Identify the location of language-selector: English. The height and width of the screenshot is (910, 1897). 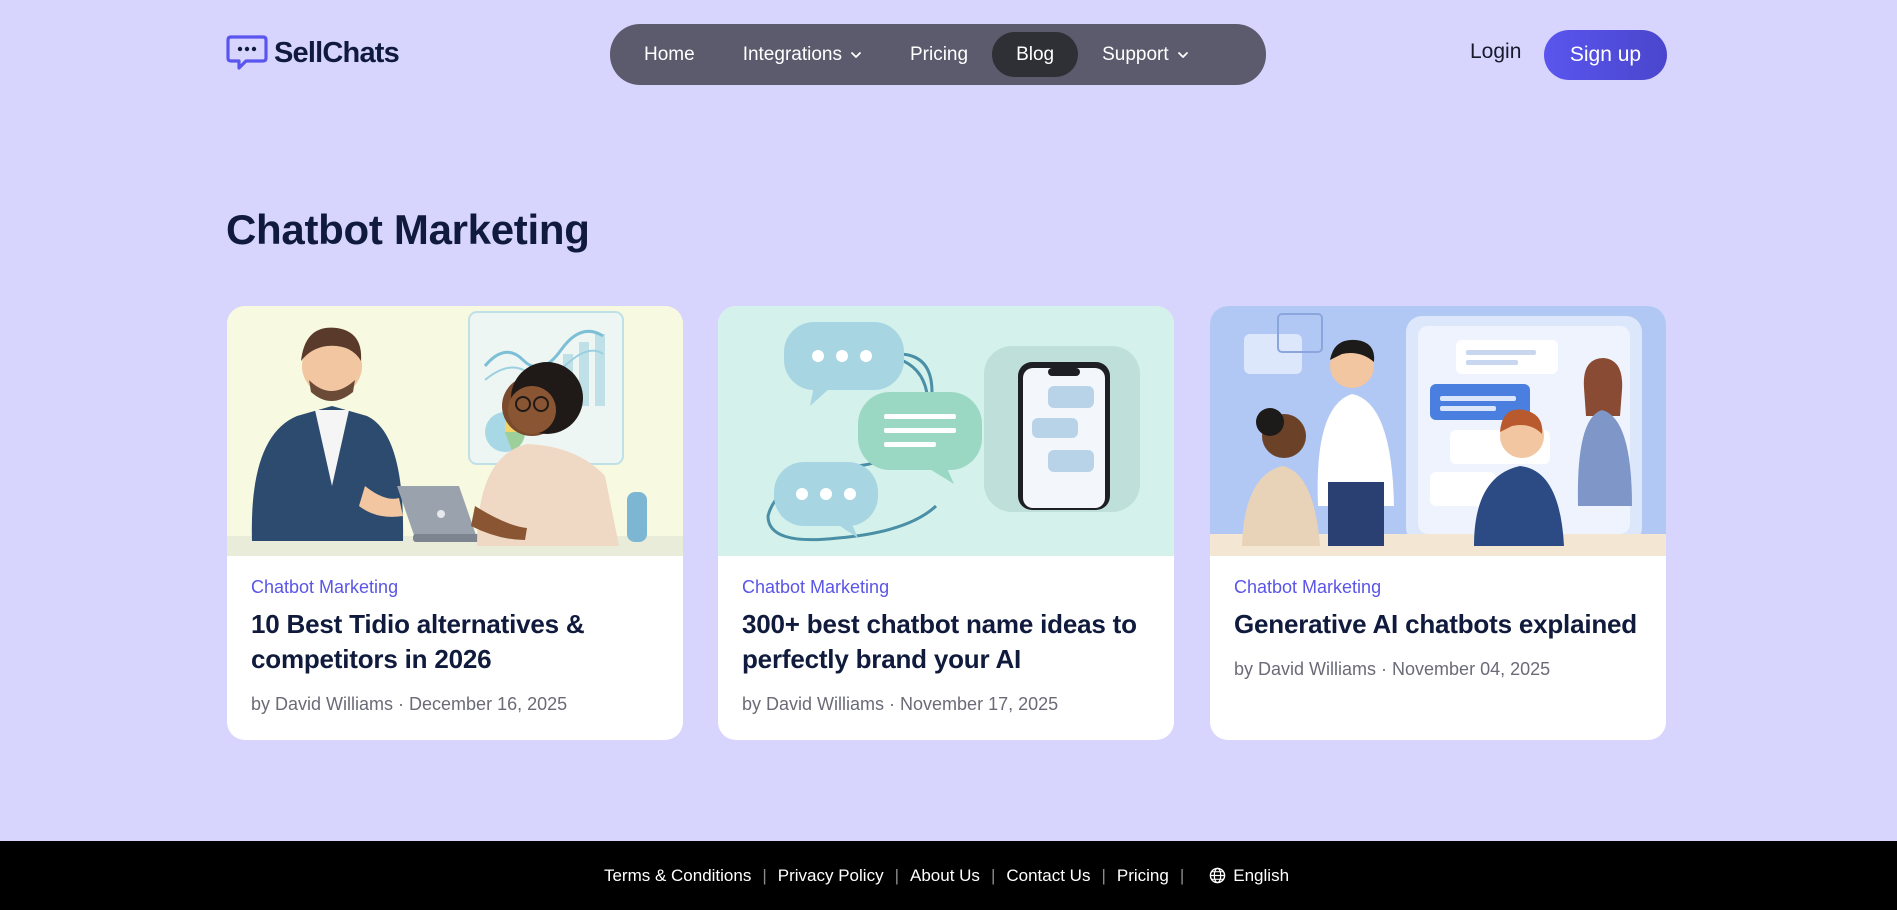
(1249, 876).